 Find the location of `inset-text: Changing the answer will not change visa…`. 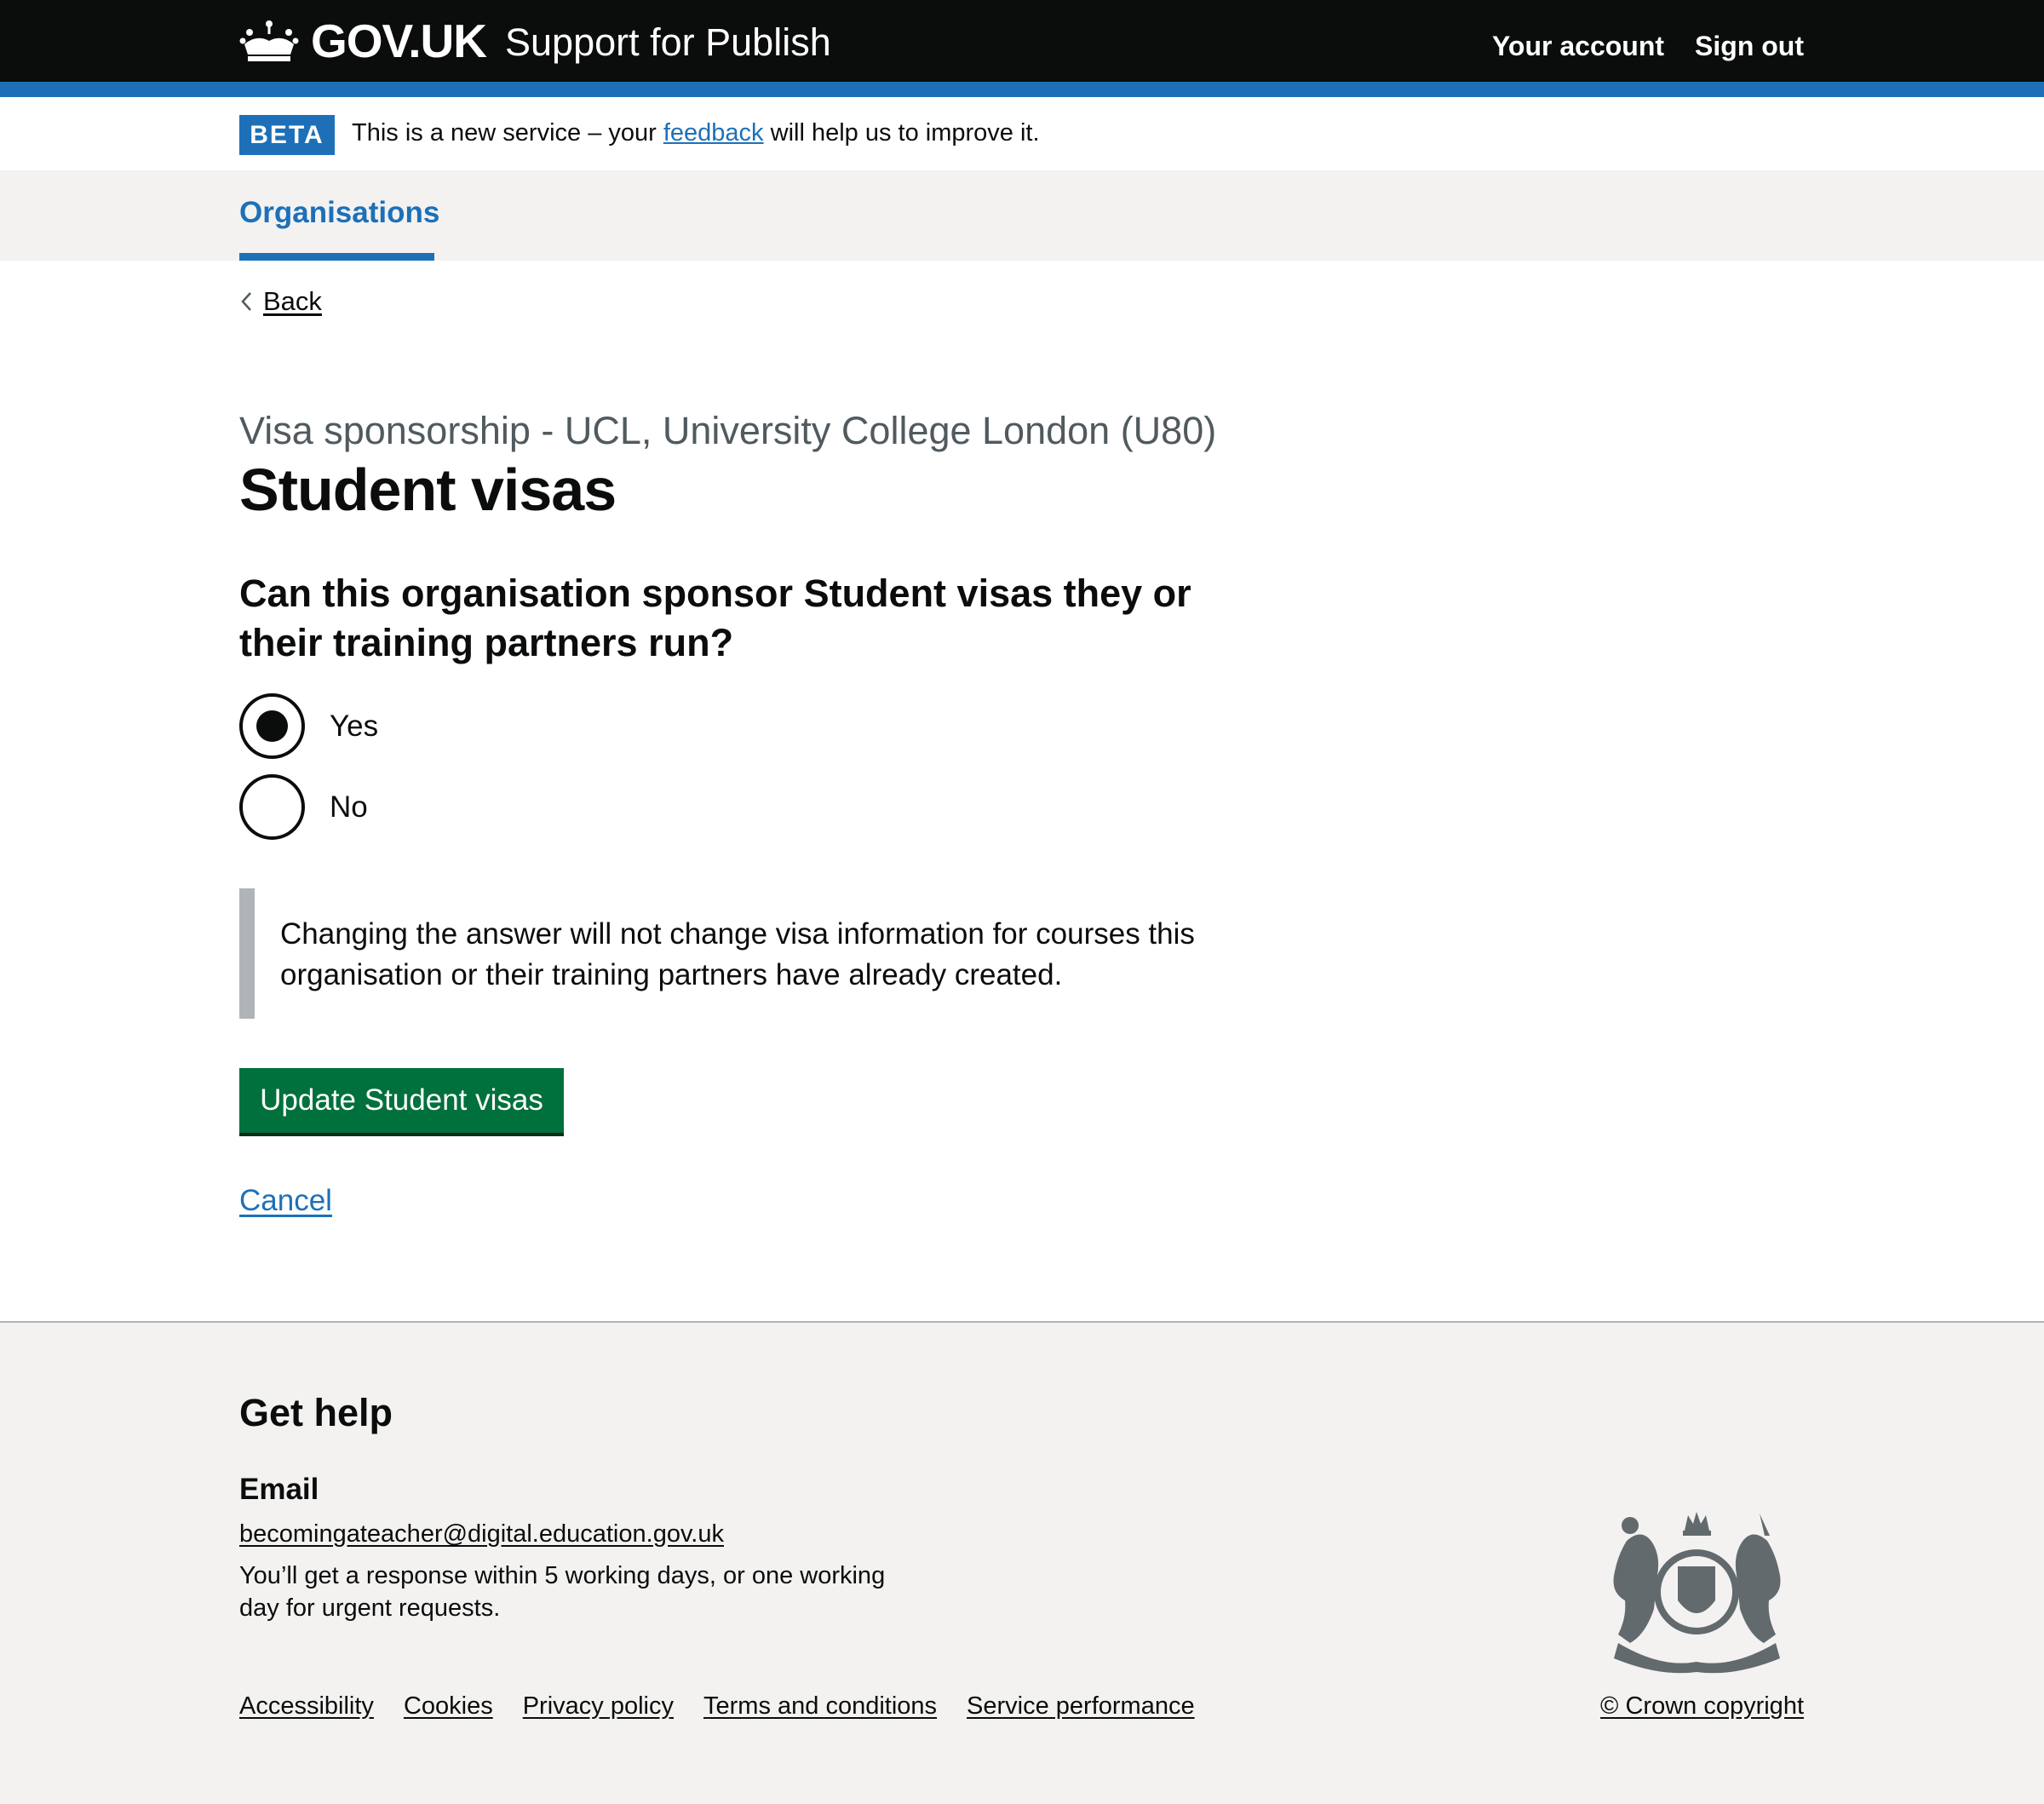

inset-text: Changing the answer will not change visa… is located at coordinates (733, 953).